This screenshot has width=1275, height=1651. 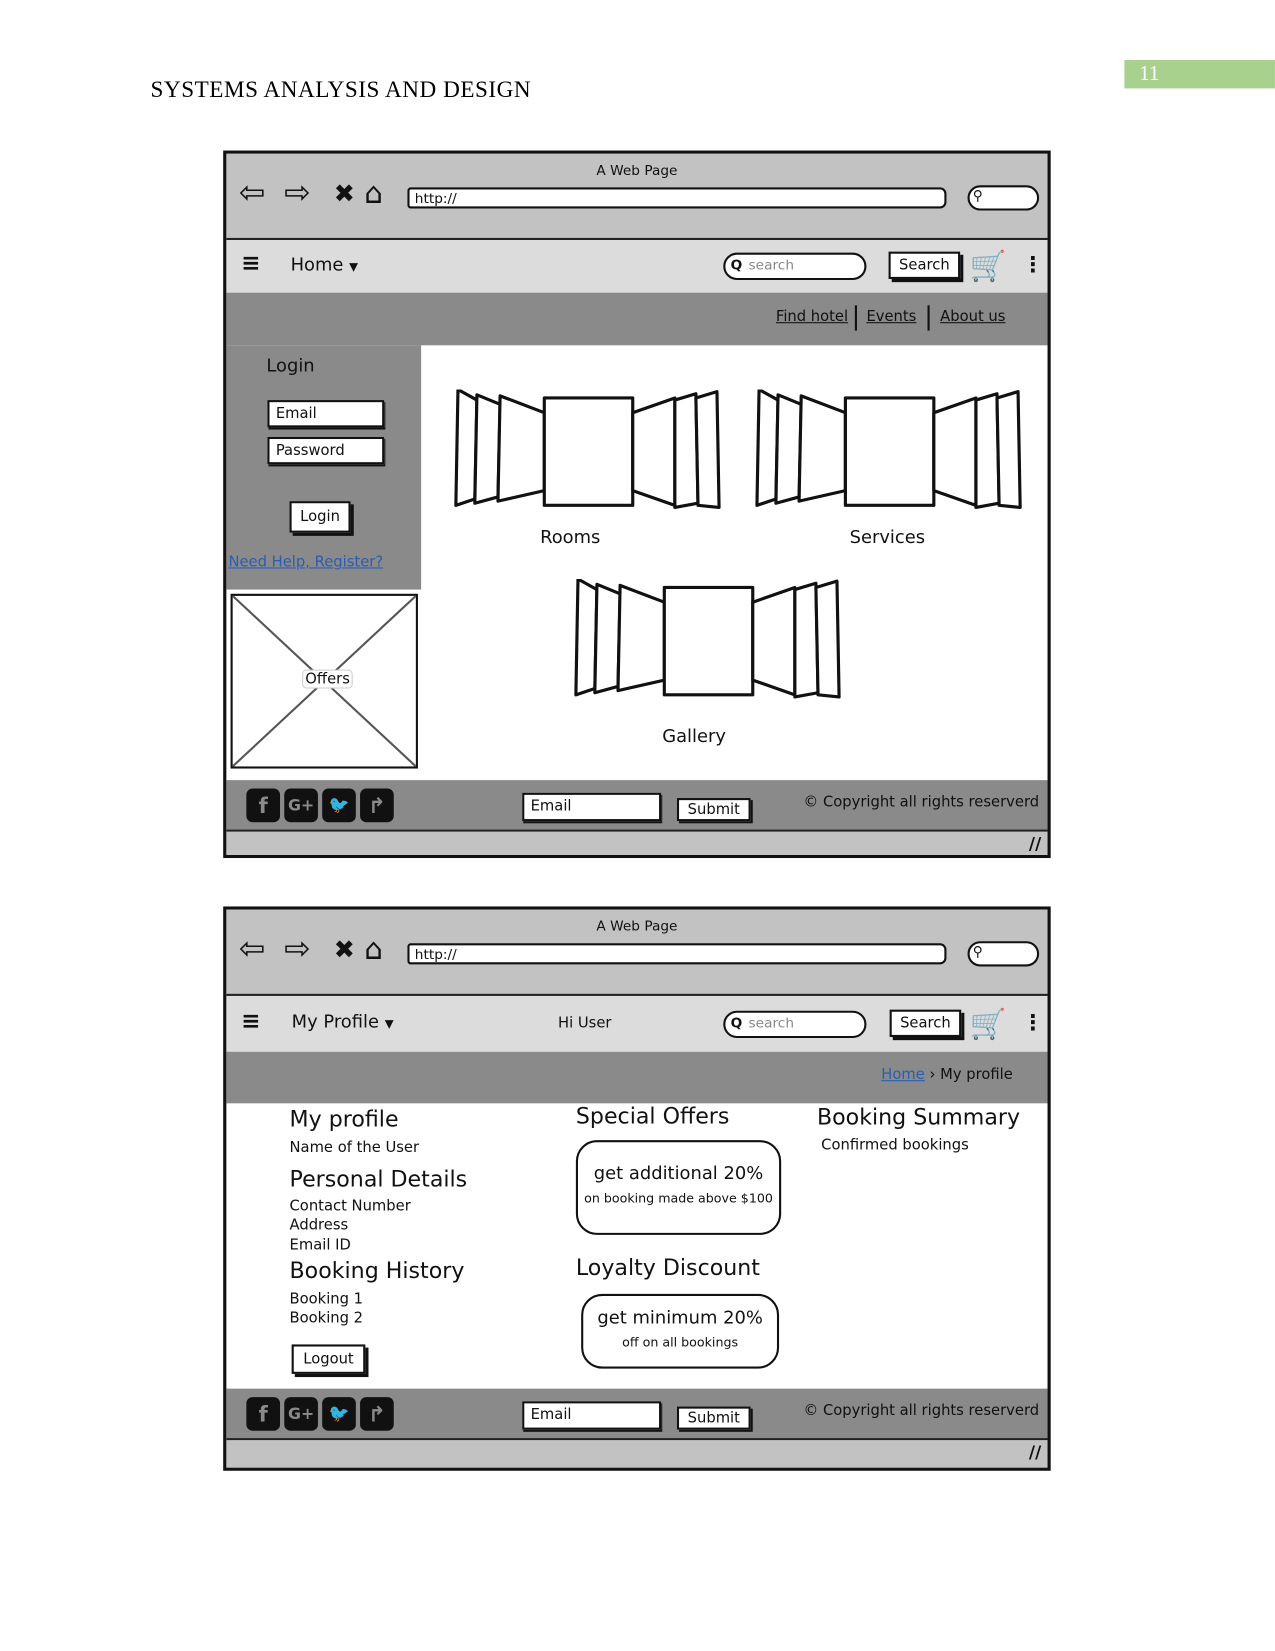 What do you see at coordinates (570, 538) in the screenshot?
I see `rooms-label: Rooms` at bounding box center [570, 538].